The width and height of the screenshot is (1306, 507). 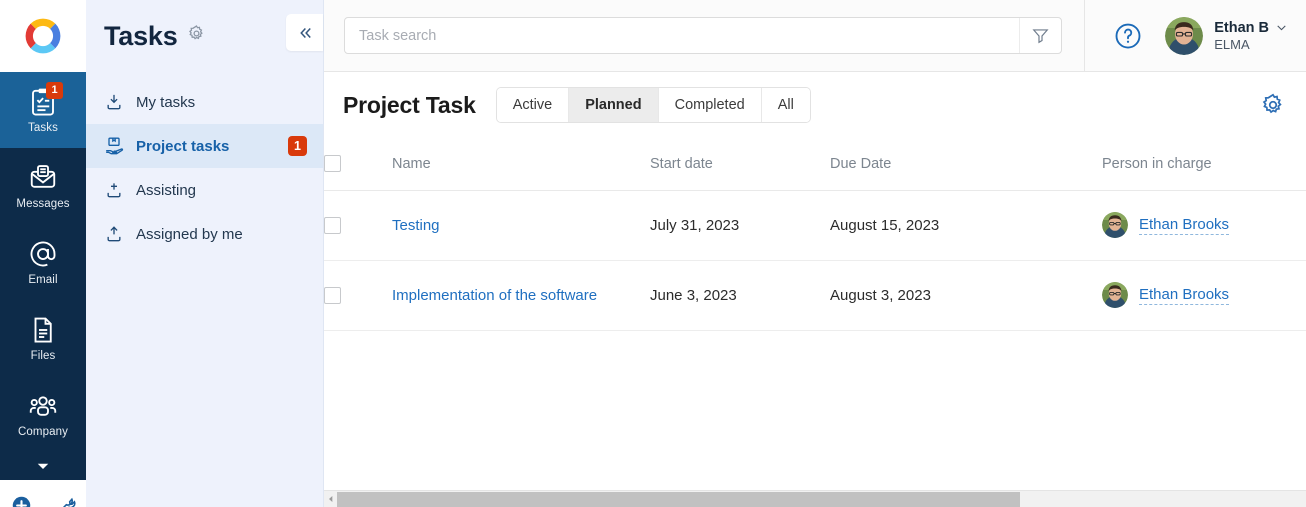 What do you see at coordinates (304, 32) in the screenshot?
I see `sidebar-collapse-button` at bounding box center [304, 32].